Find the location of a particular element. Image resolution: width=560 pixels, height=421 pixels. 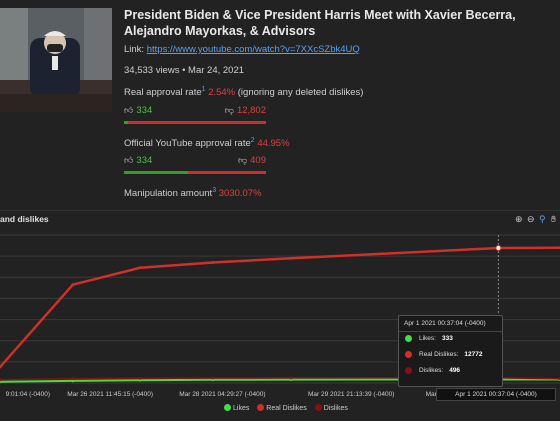

real-ratio-fill is located at coordinates (126, 122).